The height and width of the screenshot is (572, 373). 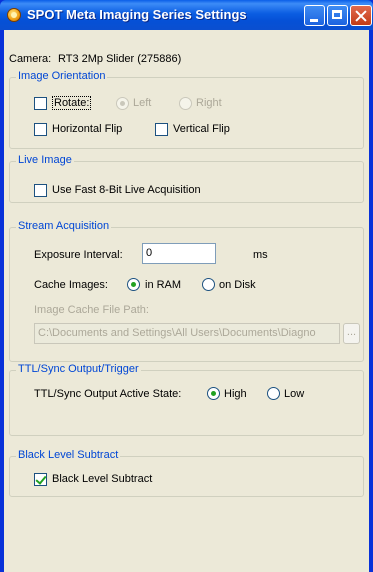 I want to click on minimize-button, so click(x=314, y=15).